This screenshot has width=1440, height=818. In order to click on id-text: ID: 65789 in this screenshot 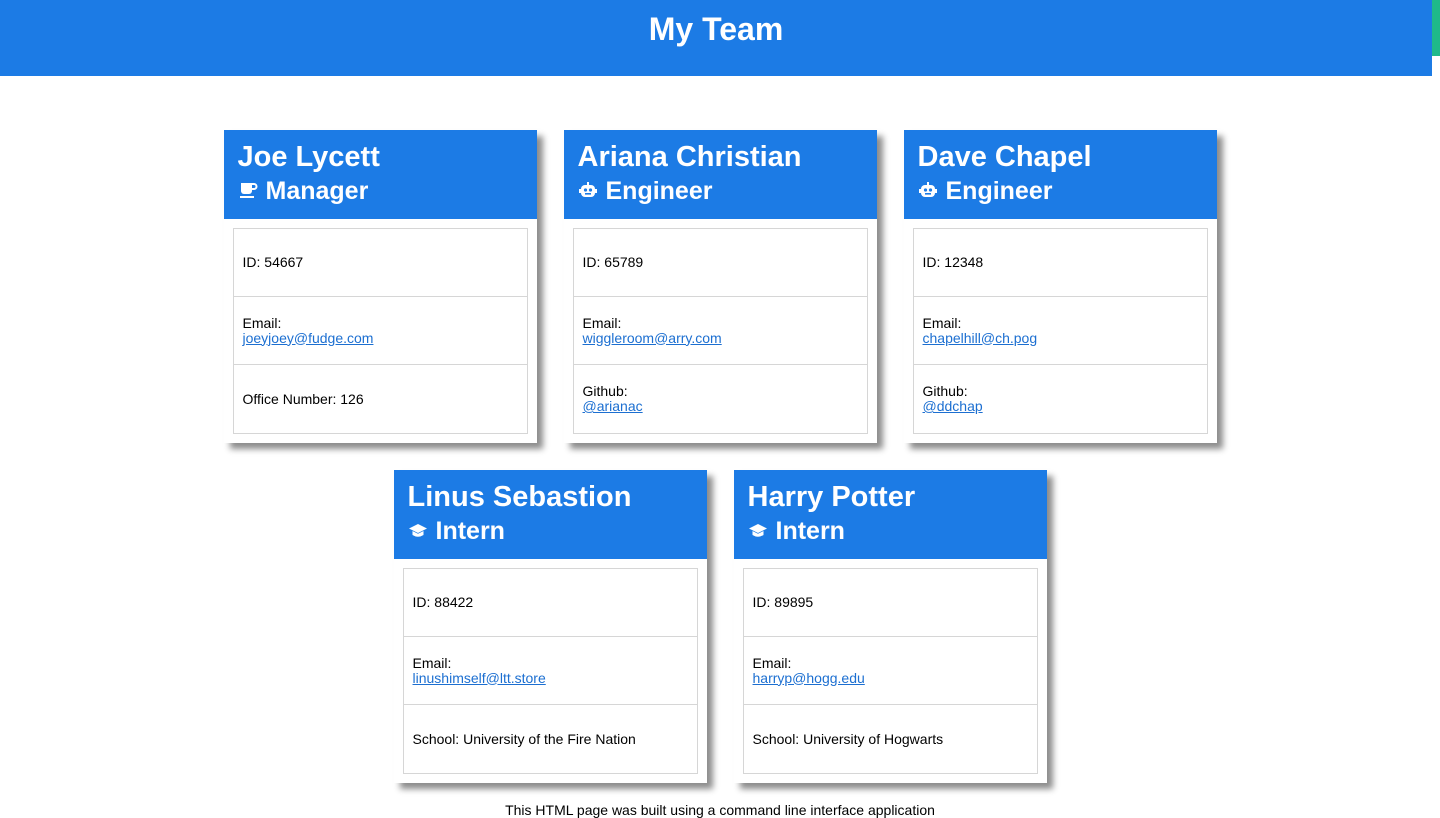, I will do `click(613, 262)`.